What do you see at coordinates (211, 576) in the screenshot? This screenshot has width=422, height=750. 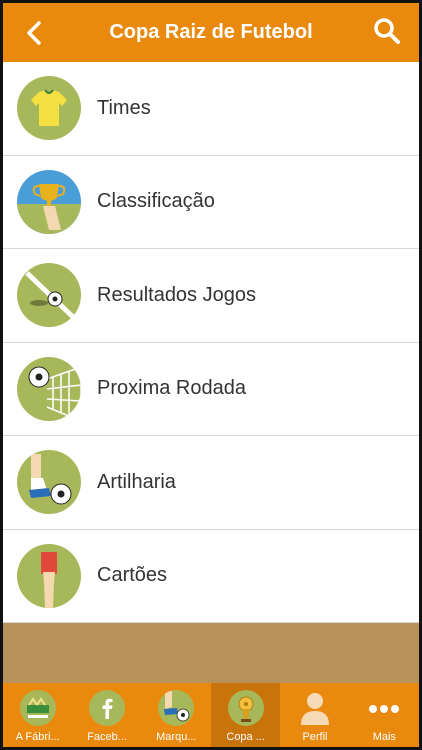 I see `menu-item-cartoes: Cartões` at bounding box center [211, 576].